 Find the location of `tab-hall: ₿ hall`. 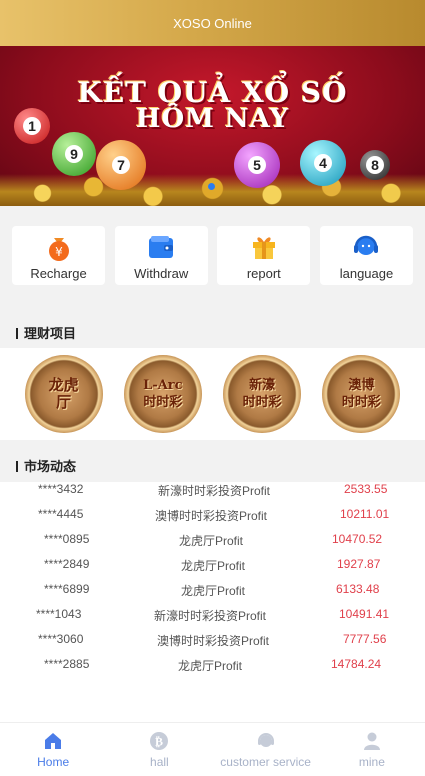

tab-hall: ₿ hall is located at coordinates (159, 749).